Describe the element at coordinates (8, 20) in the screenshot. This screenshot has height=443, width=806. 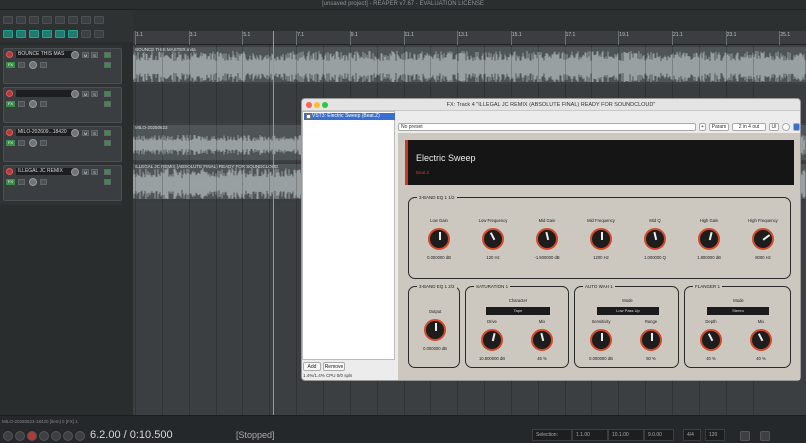
I see `new-project-icon` at that location.